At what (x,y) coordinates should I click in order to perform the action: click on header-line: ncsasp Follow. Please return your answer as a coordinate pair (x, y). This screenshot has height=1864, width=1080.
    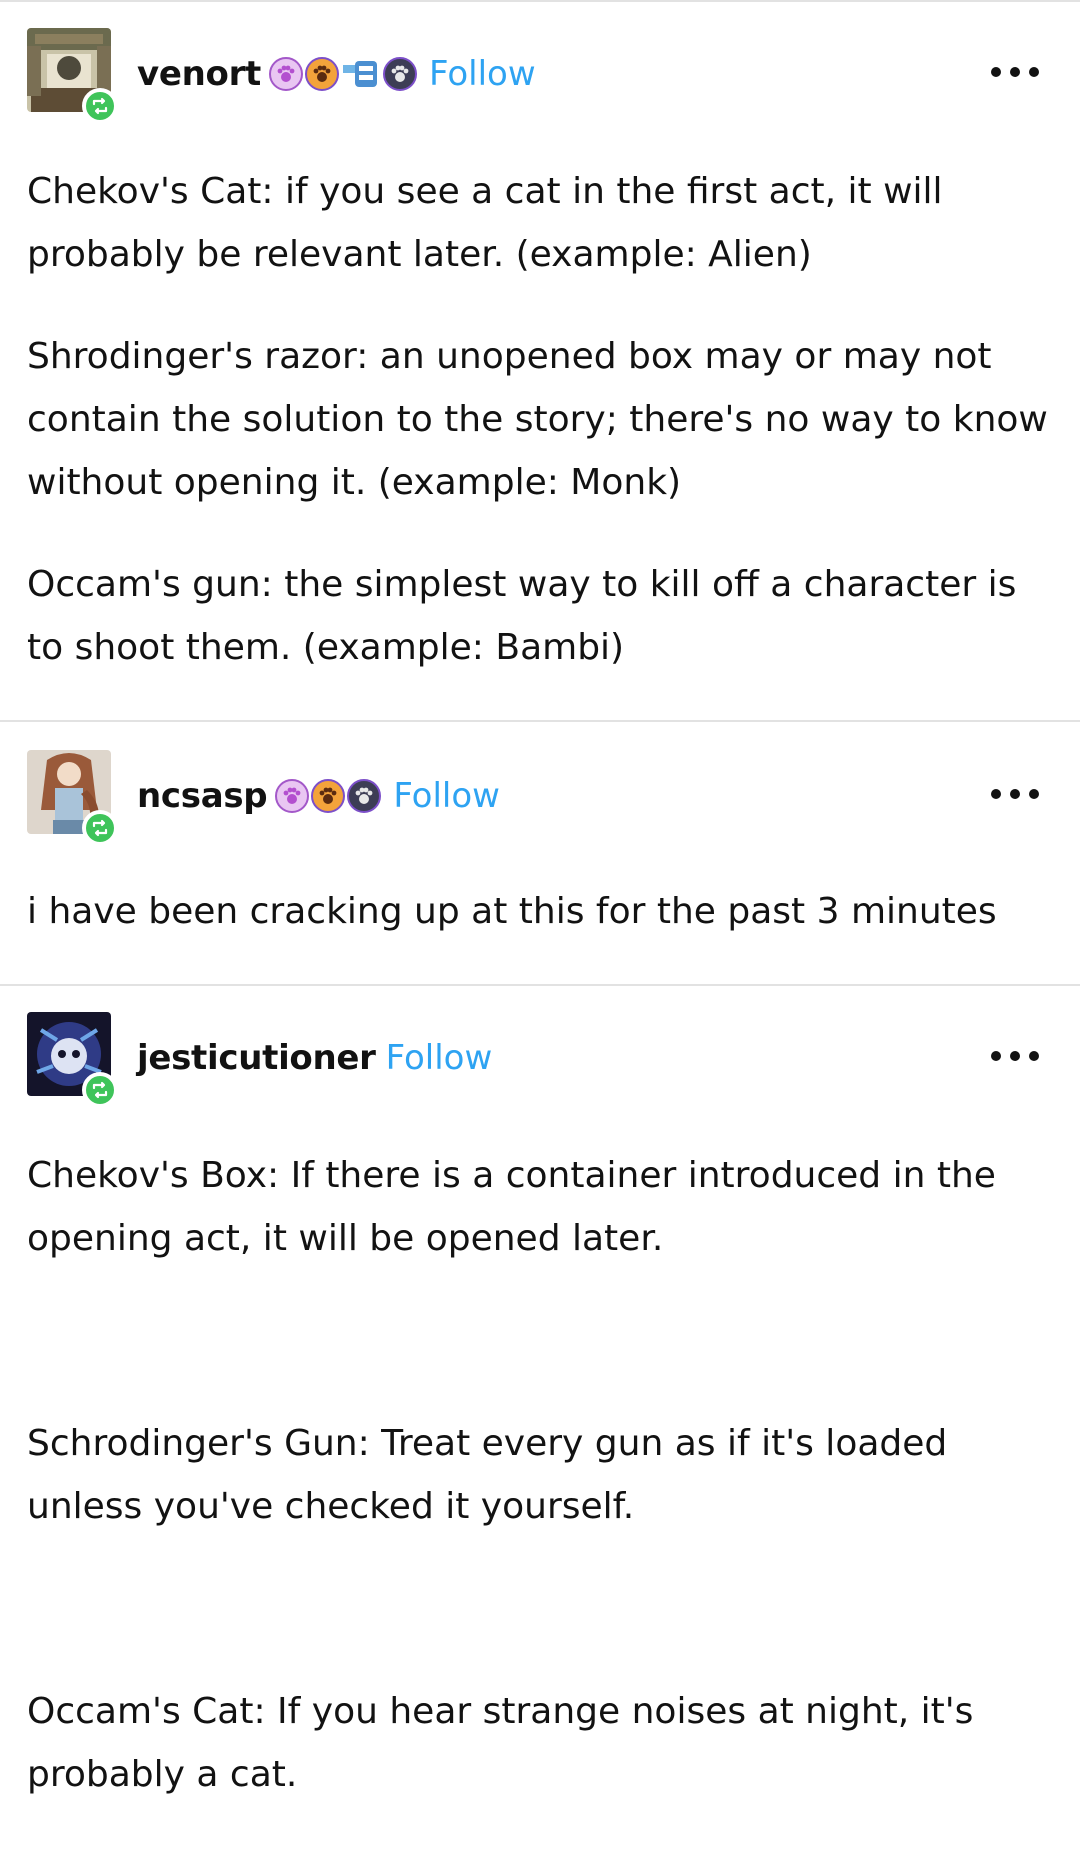
    Looking at the image, I should click on (318, 796).